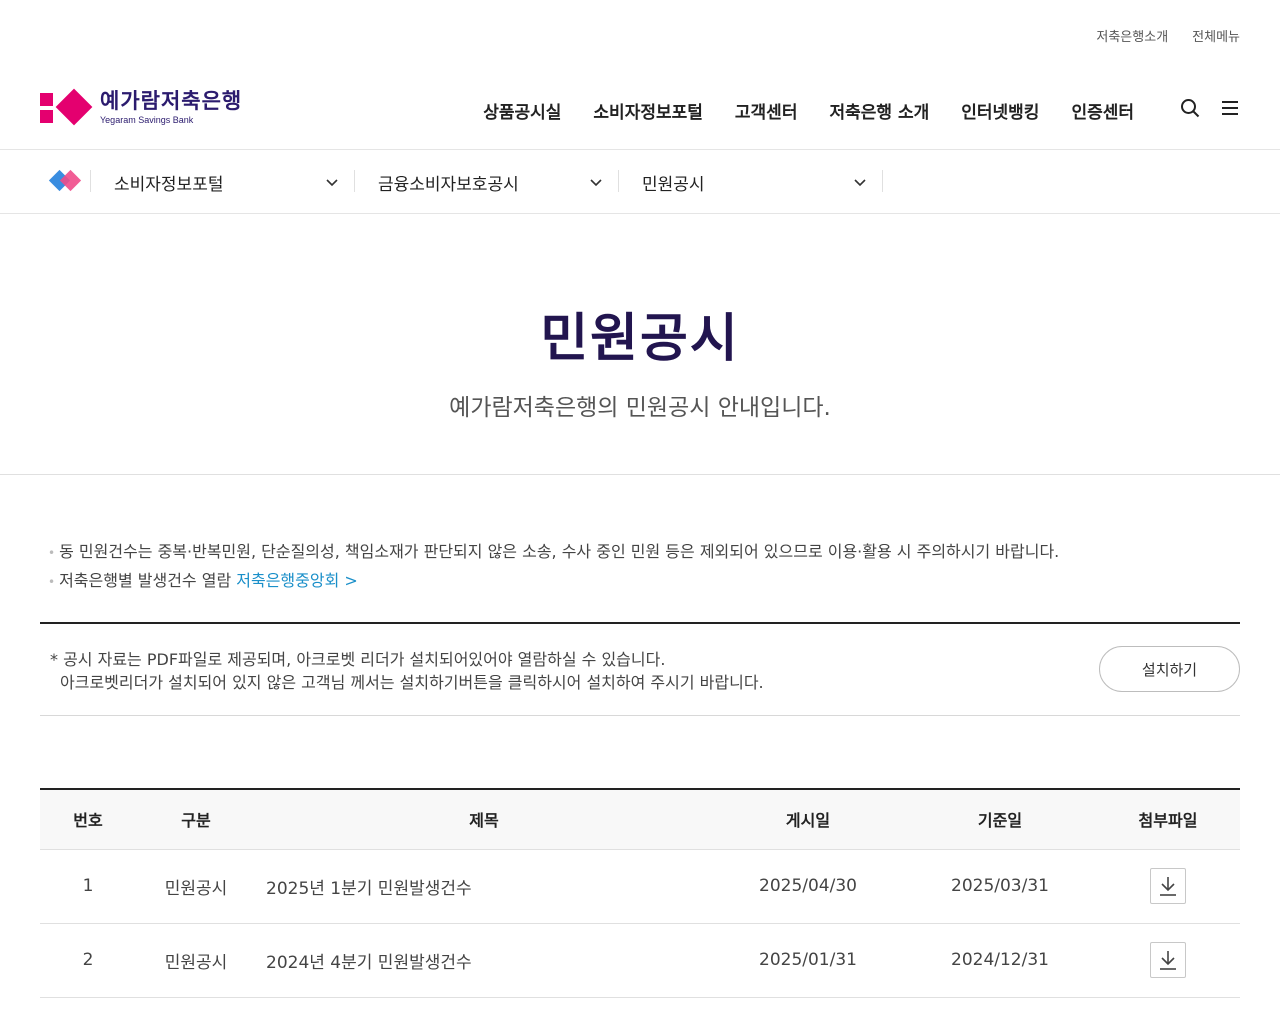  I want to click on cell-title: 2025년 1분기 민원발생건수, so click(484, 886).